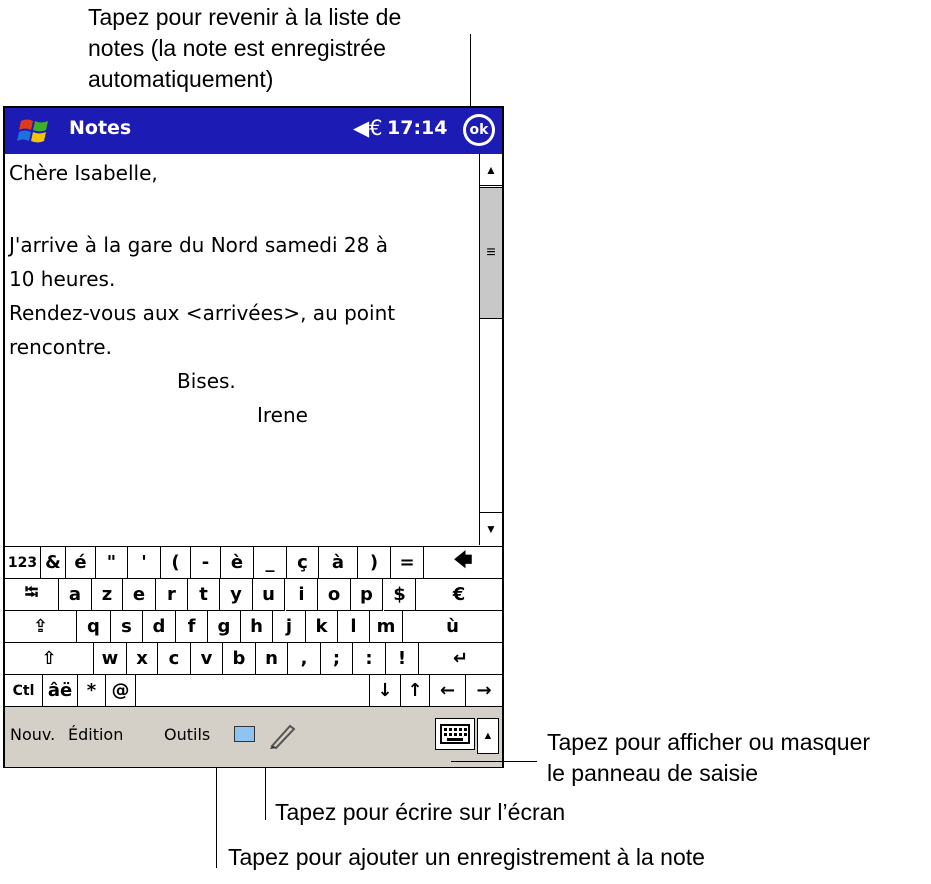 Image resolution: width=931 pixels, height=884 pixels. I want to click on key: à, so click(338, 563).